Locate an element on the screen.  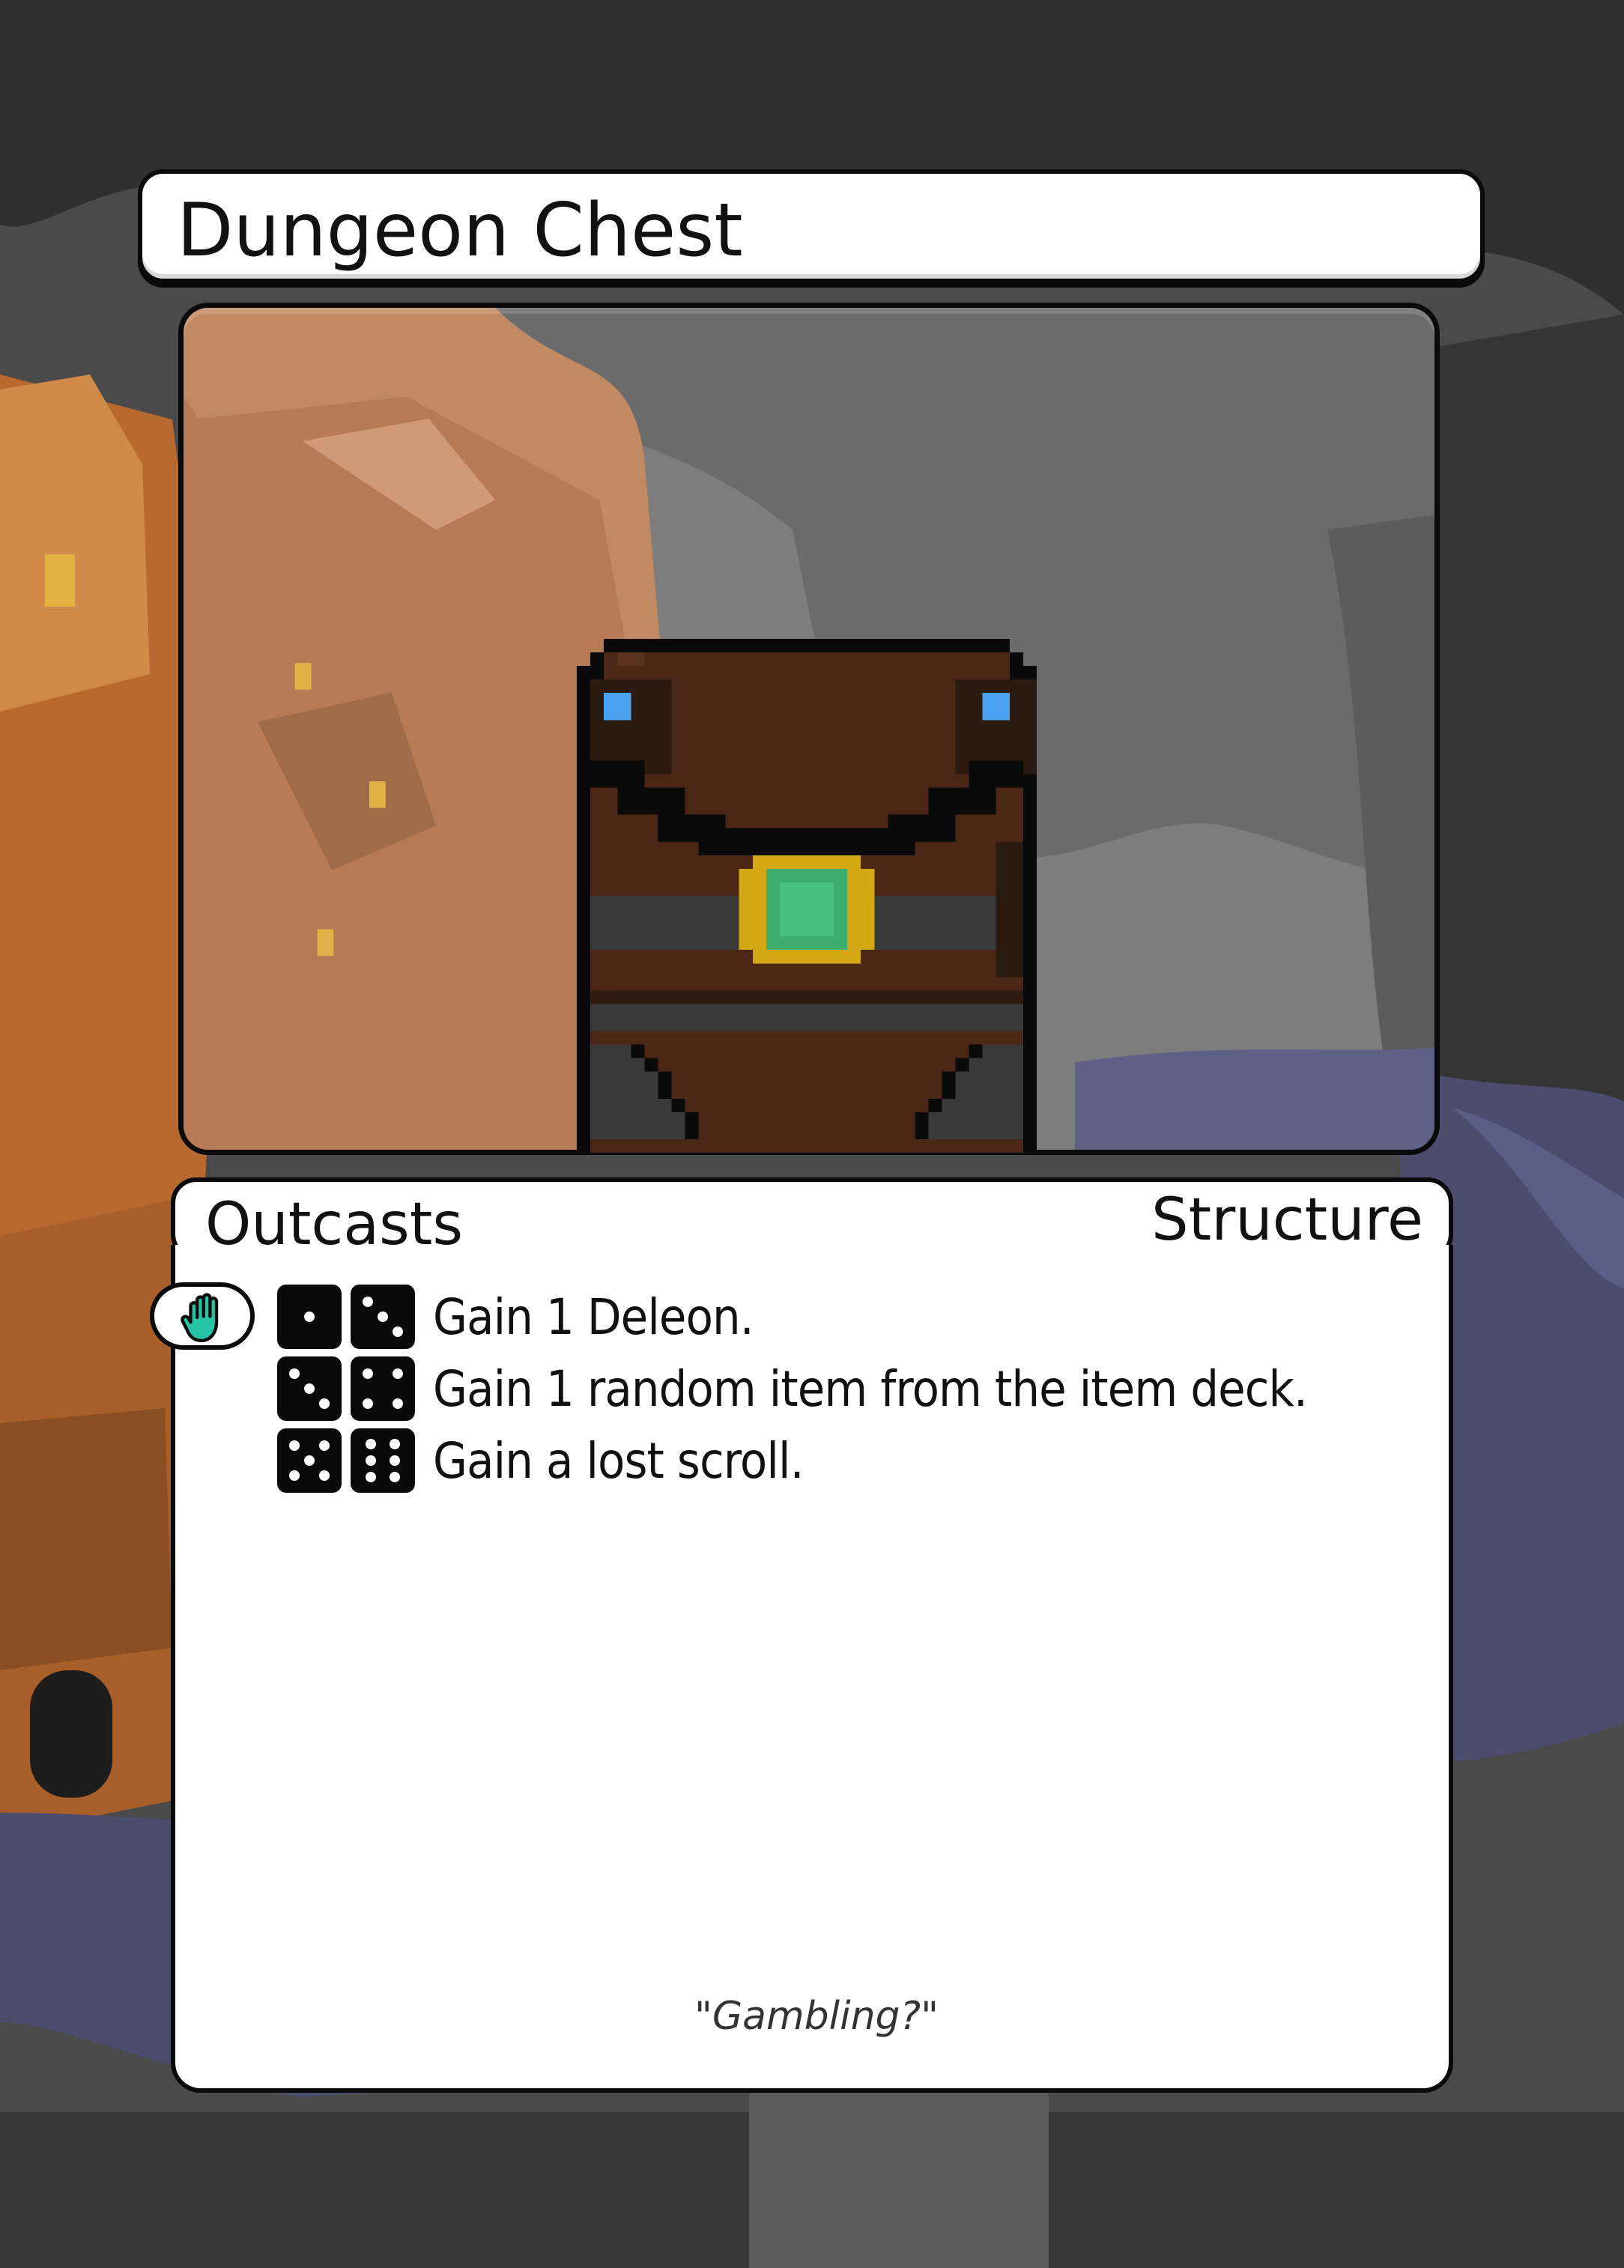
card-type: Structure is located at coordinates (1287, 1220).